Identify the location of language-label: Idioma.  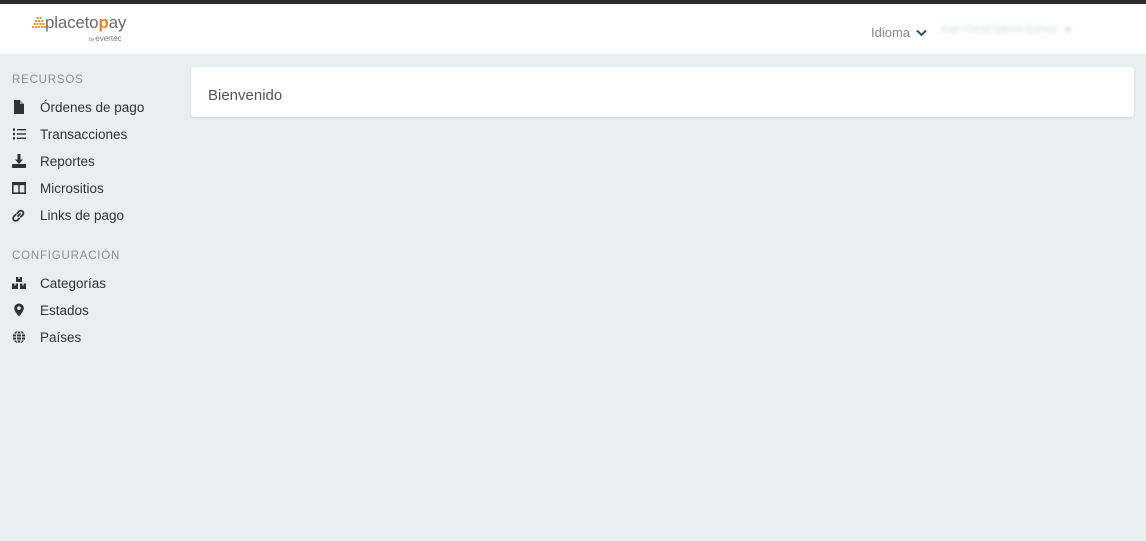
(891, 32).